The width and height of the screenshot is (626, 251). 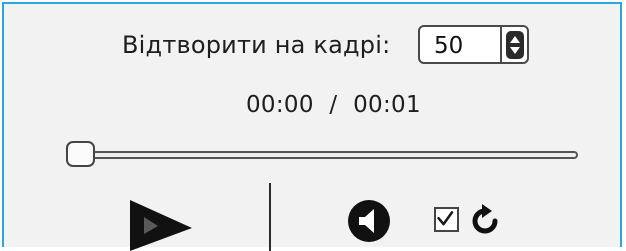 What do you see at coordinates (448, 46) in the screenshot?
I see `frame-number-value: 50` at bounding box center [448, 46].